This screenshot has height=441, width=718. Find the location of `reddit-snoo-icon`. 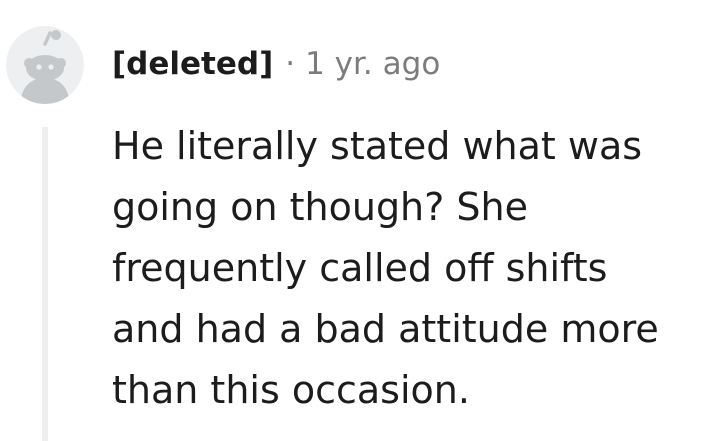

reddit-snoo-icon is located at coordinates (45, 65).